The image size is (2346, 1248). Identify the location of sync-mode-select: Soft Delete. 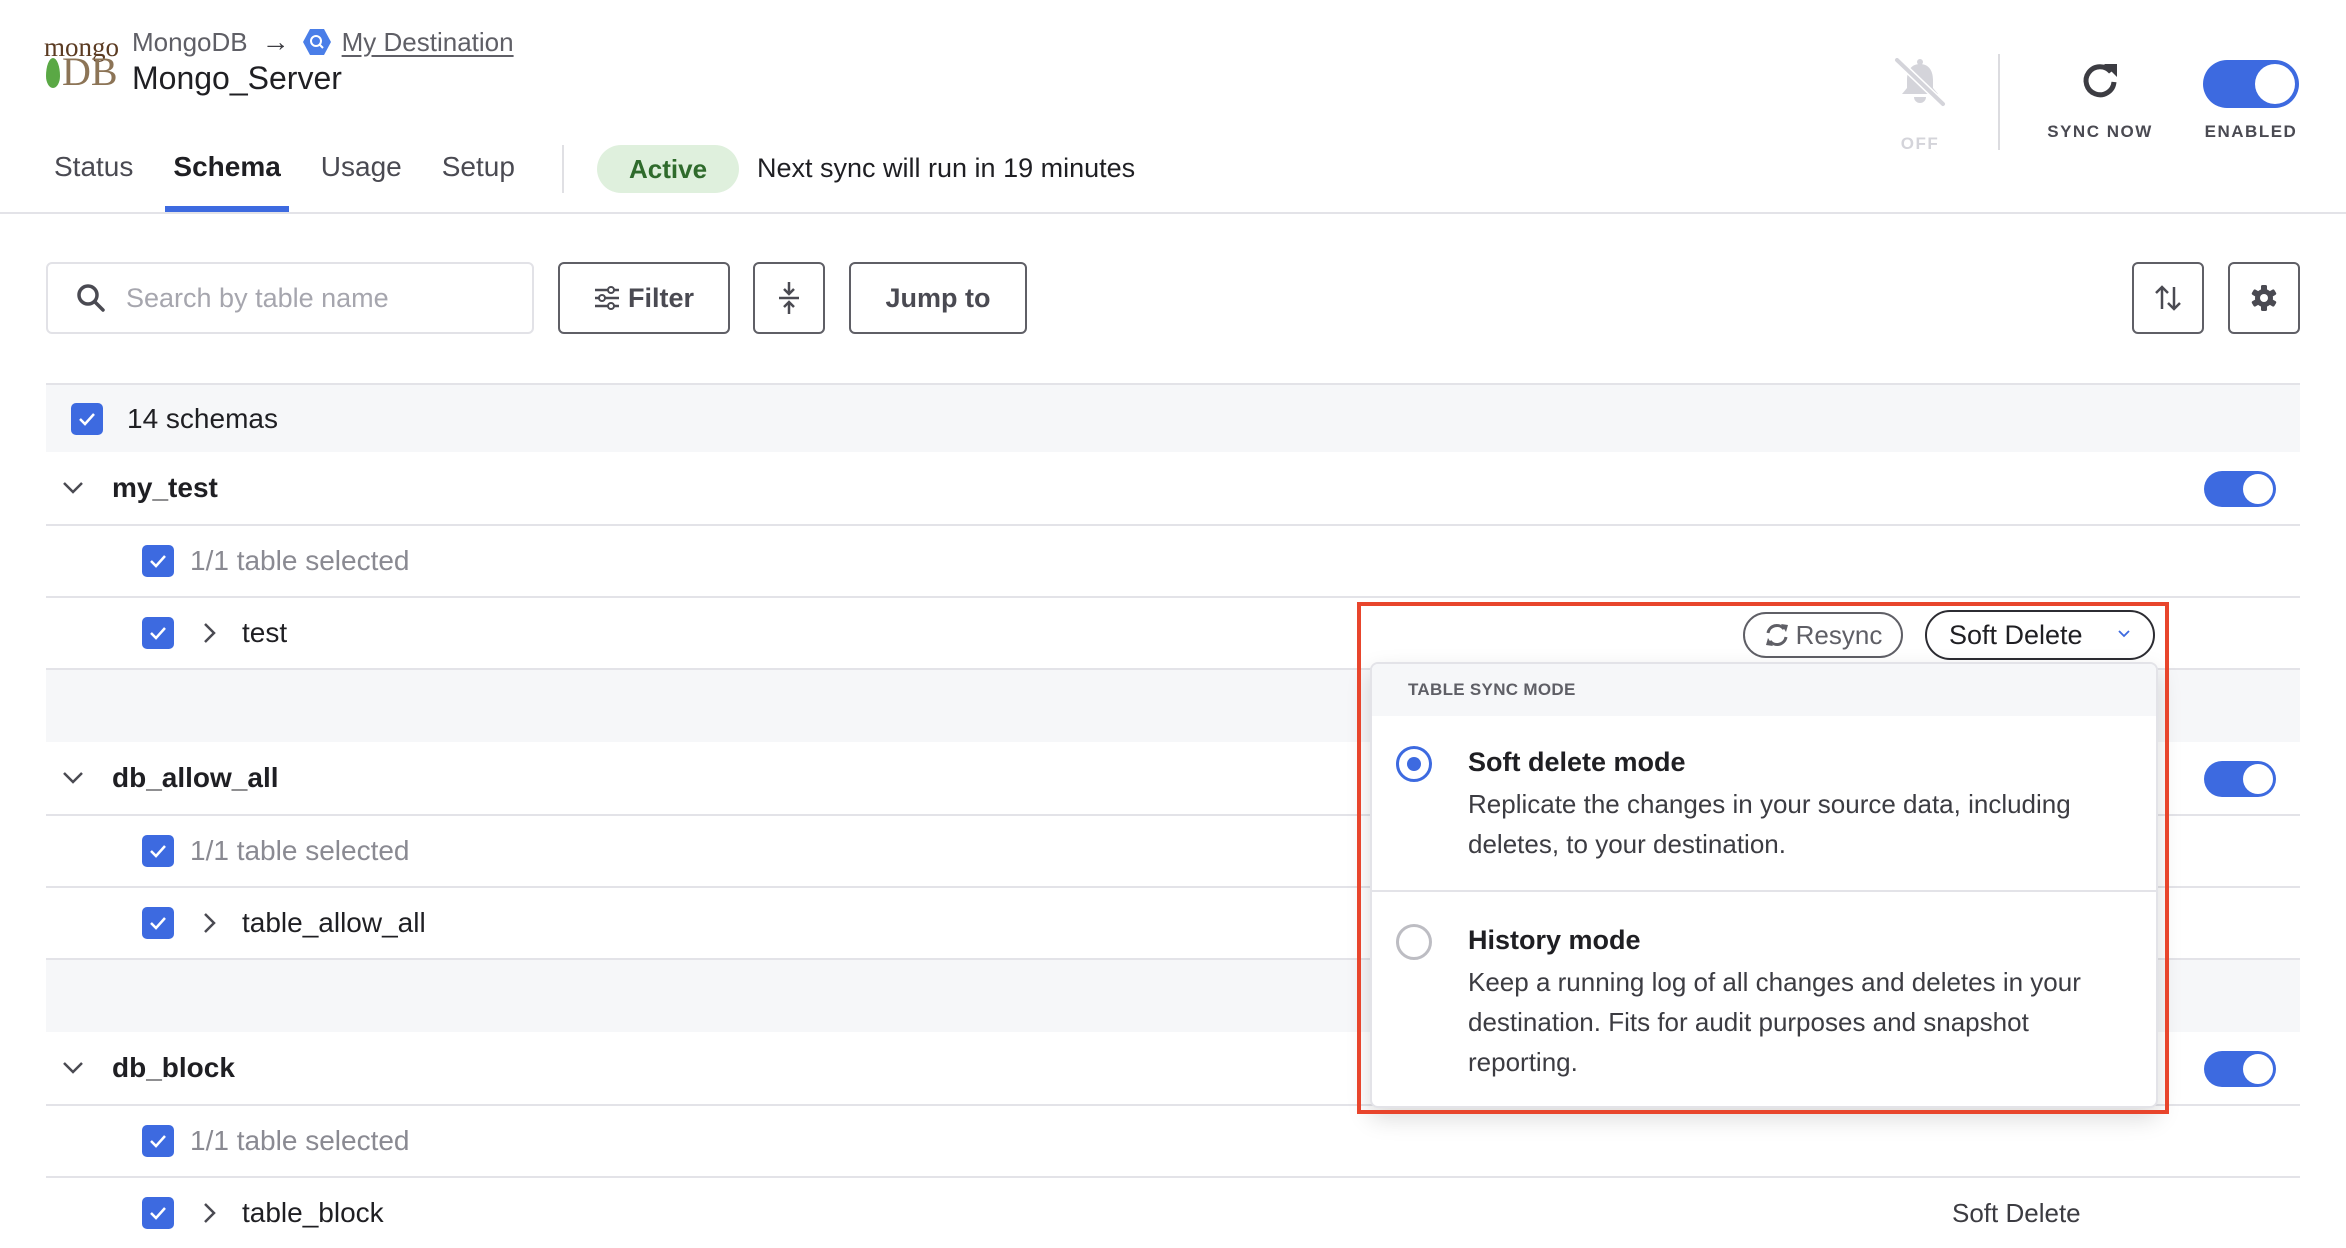
(2040, 635).